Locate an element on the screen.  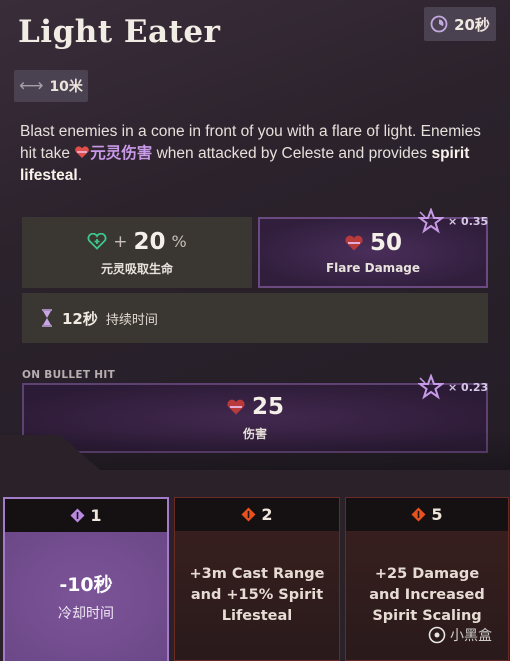
lifesteal-label: 元灵吸取生命 is located at coordinates (136, 268).